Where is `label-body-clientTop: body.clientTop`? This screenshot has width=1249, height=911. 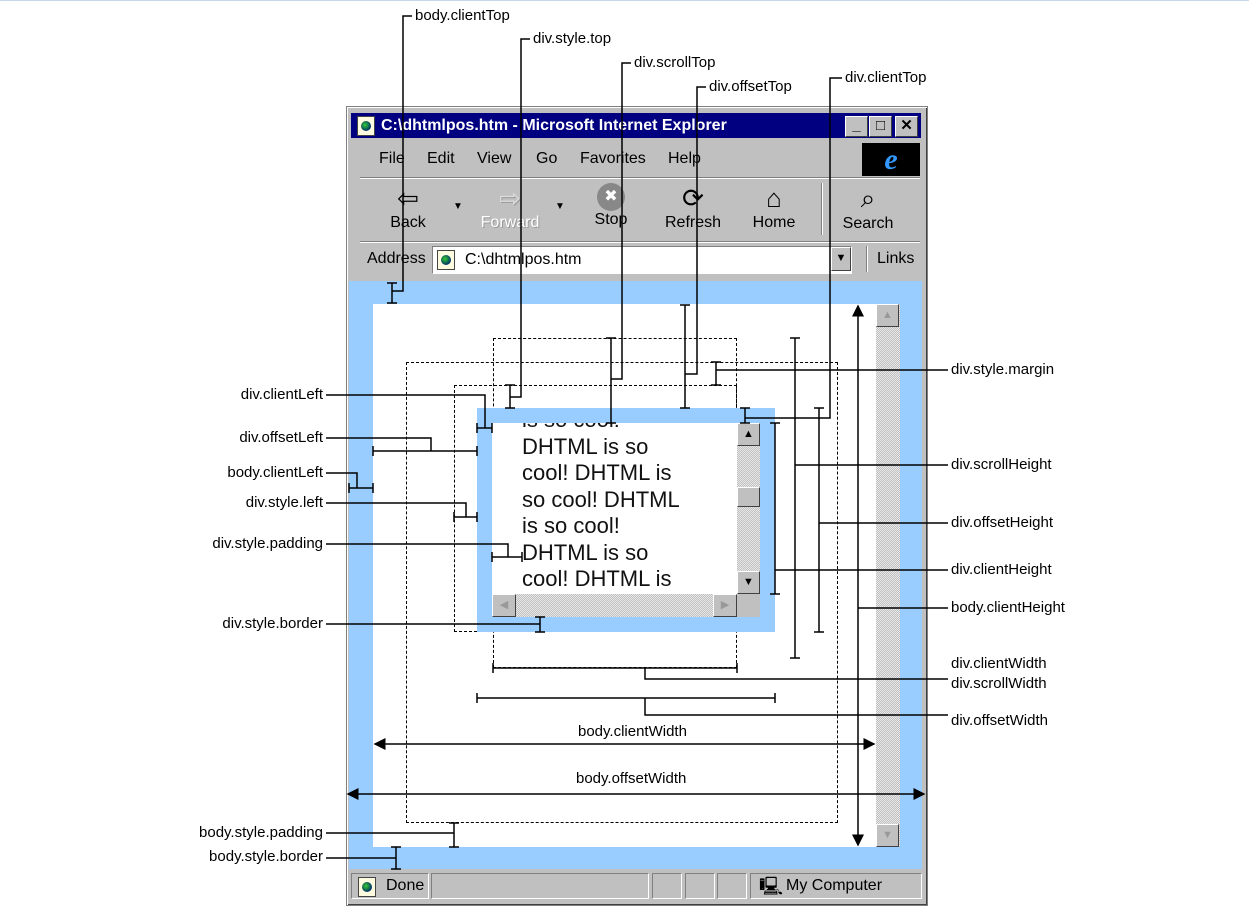
label-body-clientTop: body.clientTop is located at coordinates (462, 15).